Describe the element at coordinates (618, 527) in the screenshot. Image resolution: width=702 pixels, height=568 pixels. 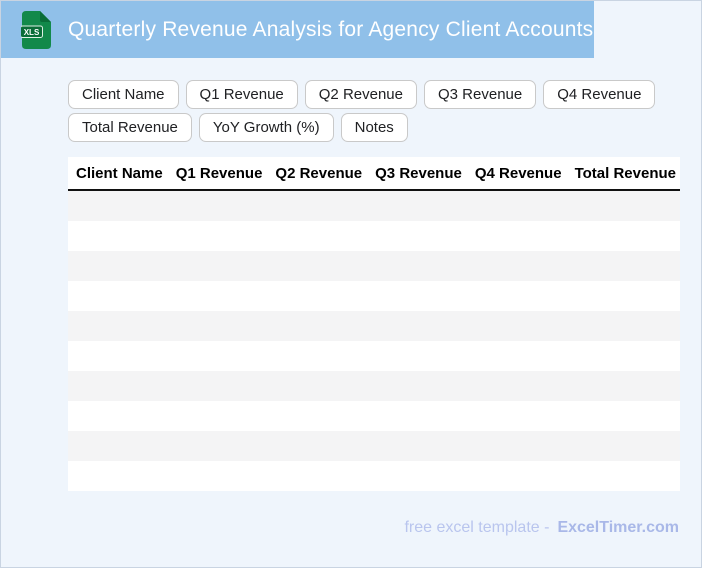
I see `footer-brand: ExcelTimer.com` at that location.